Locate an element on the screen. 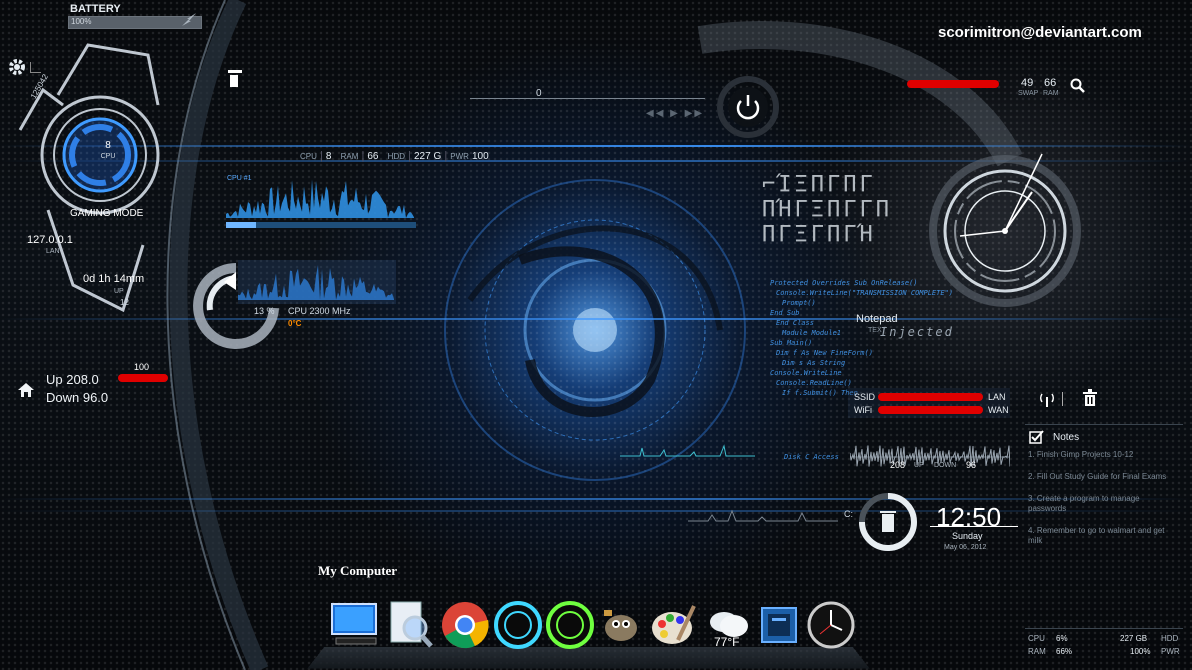 The height and width of the screenshot is (670, 1192). trash-small-icon is located at coordinates (888, 523).